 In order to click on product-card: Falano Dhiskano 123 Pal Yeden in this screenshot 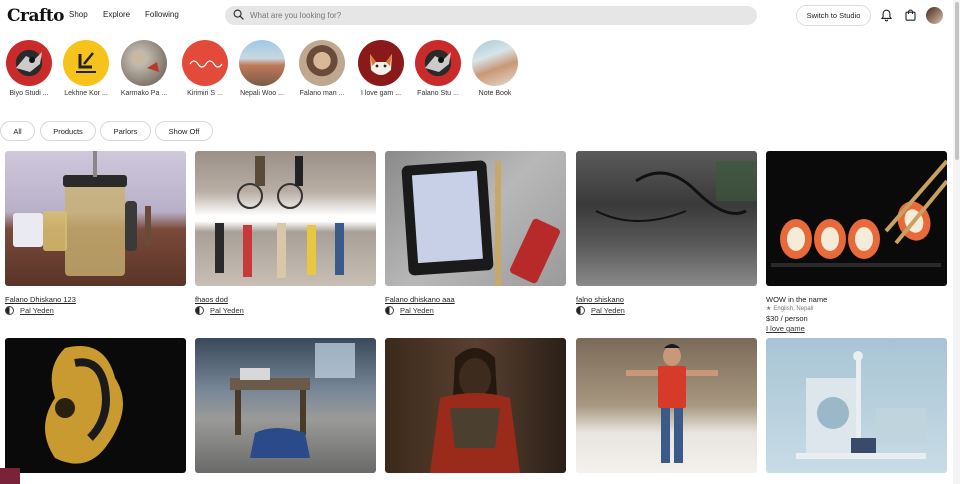, I will do `click(95, 233)`.